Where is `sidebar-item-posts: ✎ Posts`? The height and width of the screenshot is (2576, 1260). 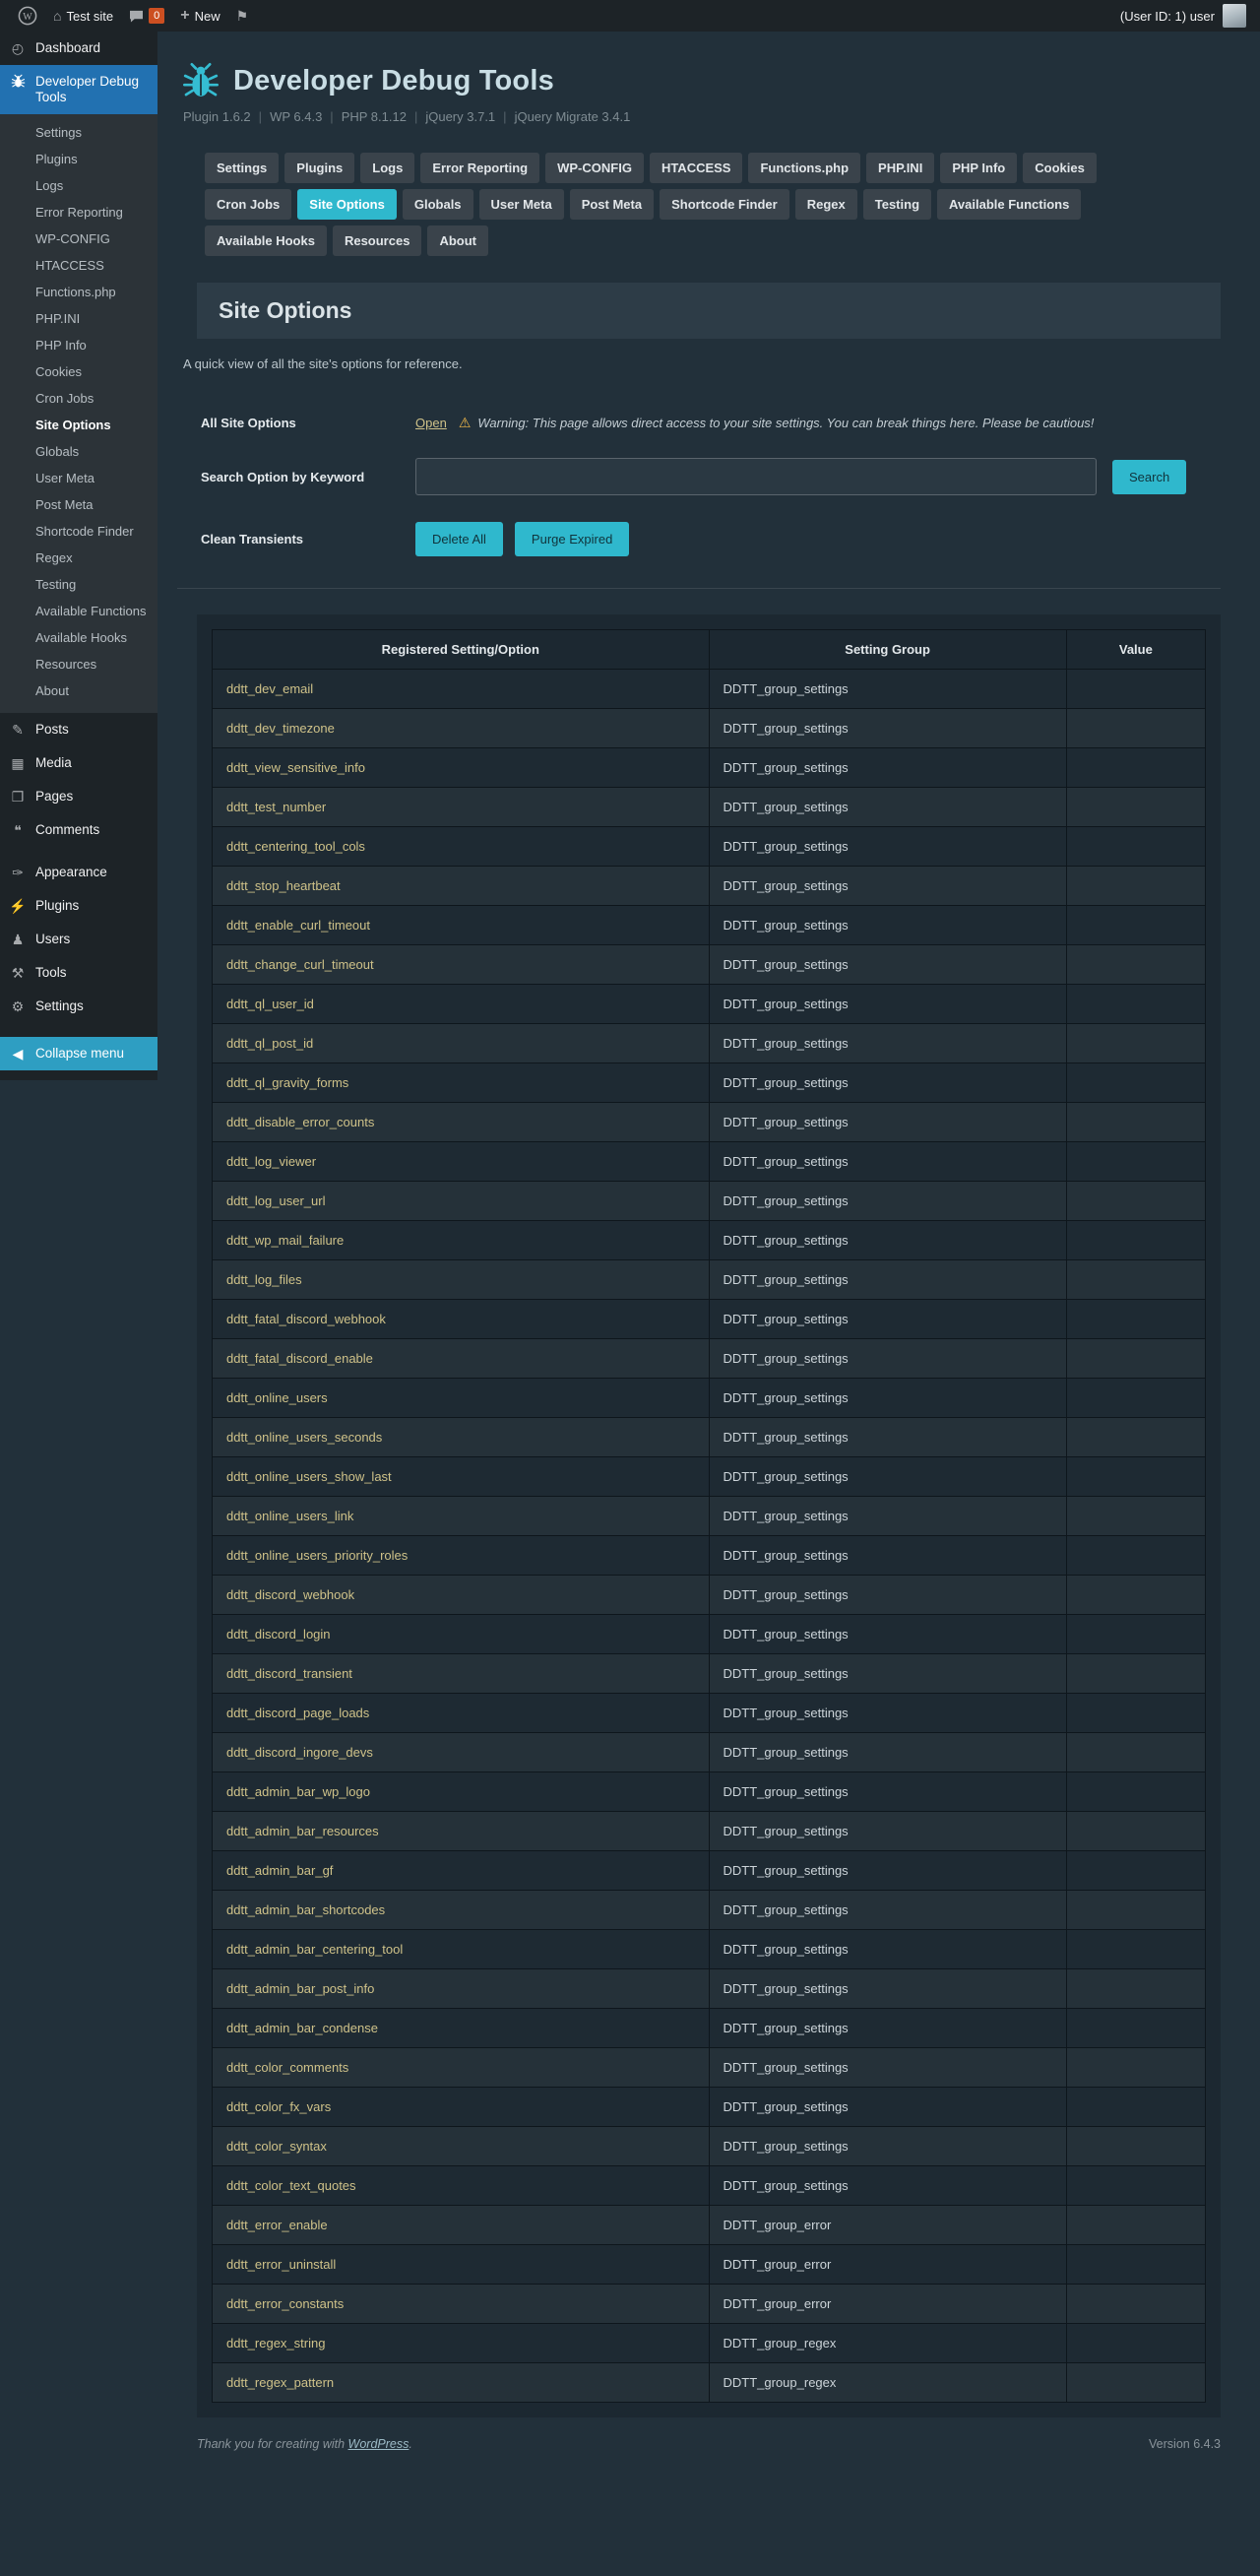
sidebar-item-posts: ✎ Posts is located at coordinates (79, 729).